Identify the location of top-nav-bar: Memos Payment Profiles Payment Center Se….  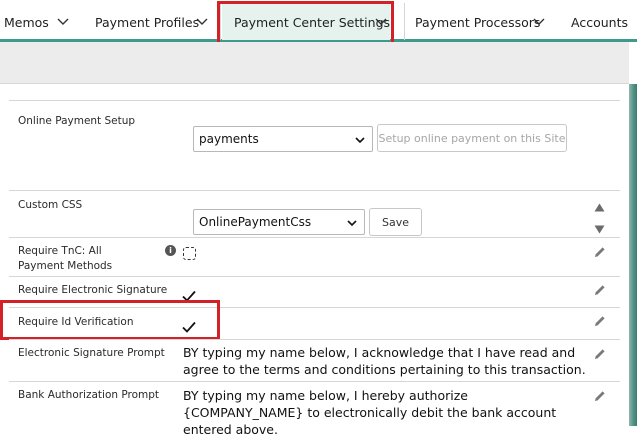
(318, 21).